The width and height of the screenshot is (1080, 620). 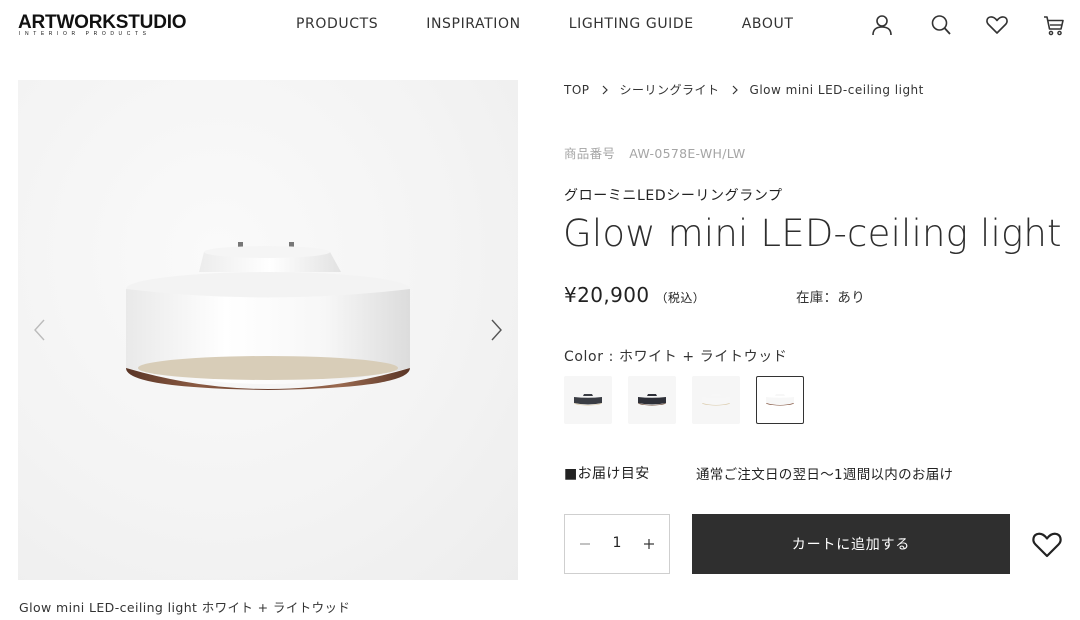 I want to click on nav-item-products: PRODUCTS, so click(x=337, y=24).